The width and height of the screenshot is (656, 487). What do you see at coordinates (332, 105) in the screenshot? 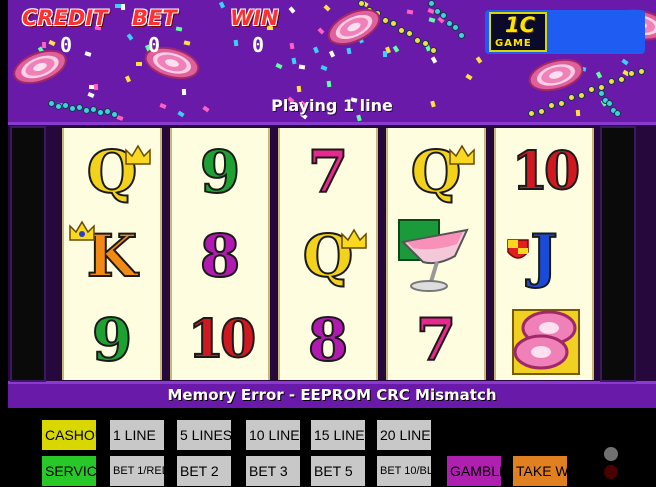
I see `playing-lines-status: Playing 1 line` at bounding box center [332, 105].